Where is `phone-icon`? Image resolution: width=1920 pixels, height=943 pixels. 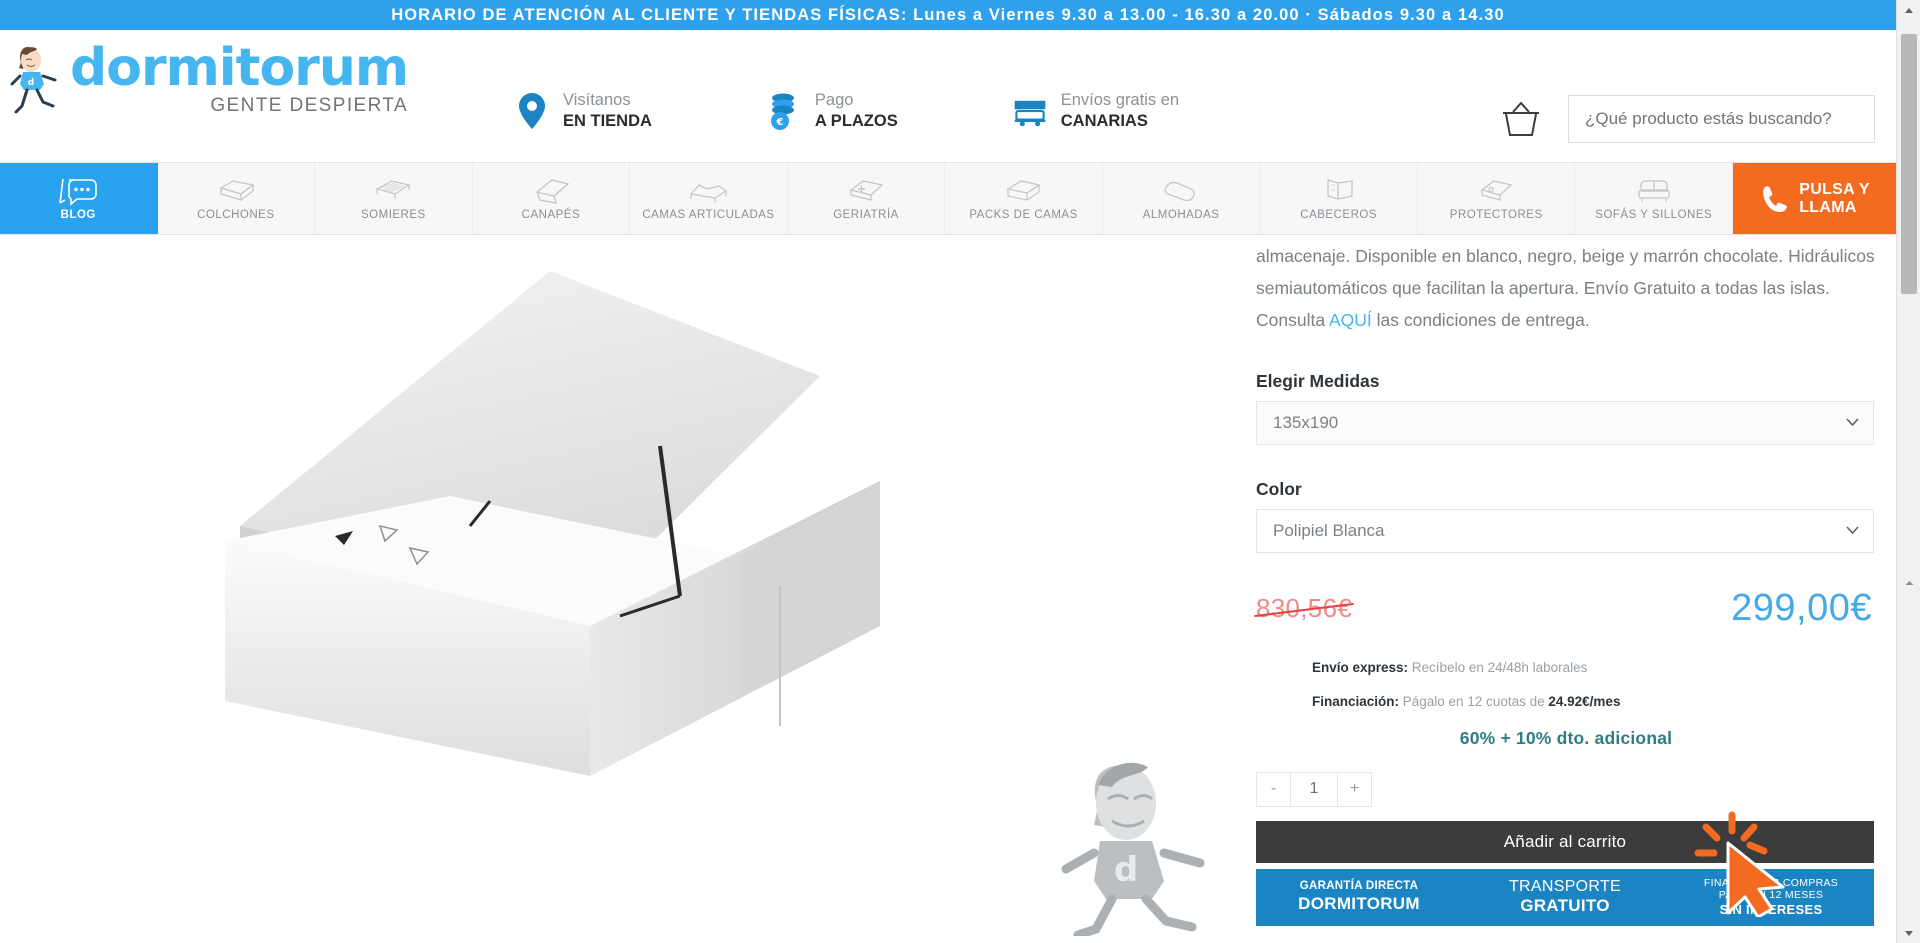 phone-icon is located at coordinates (1775, 198).